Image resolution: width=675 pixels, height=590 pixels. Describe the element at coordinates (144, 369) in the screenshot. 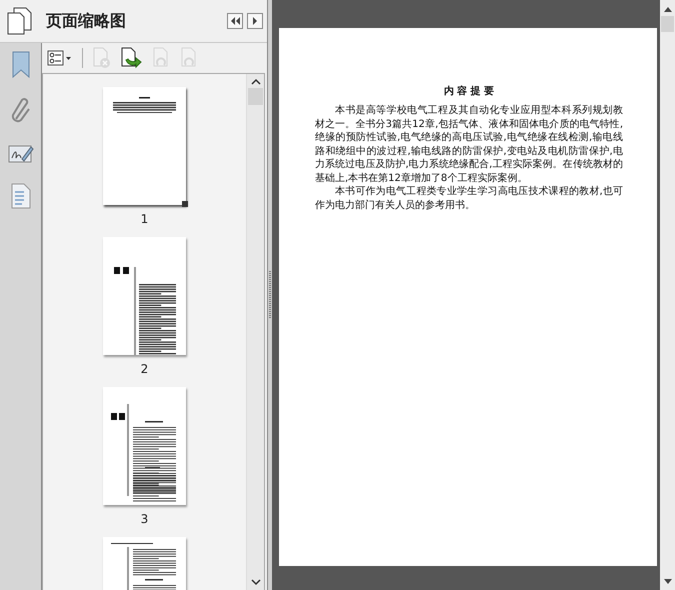

I see `page-number: 2` at that location.